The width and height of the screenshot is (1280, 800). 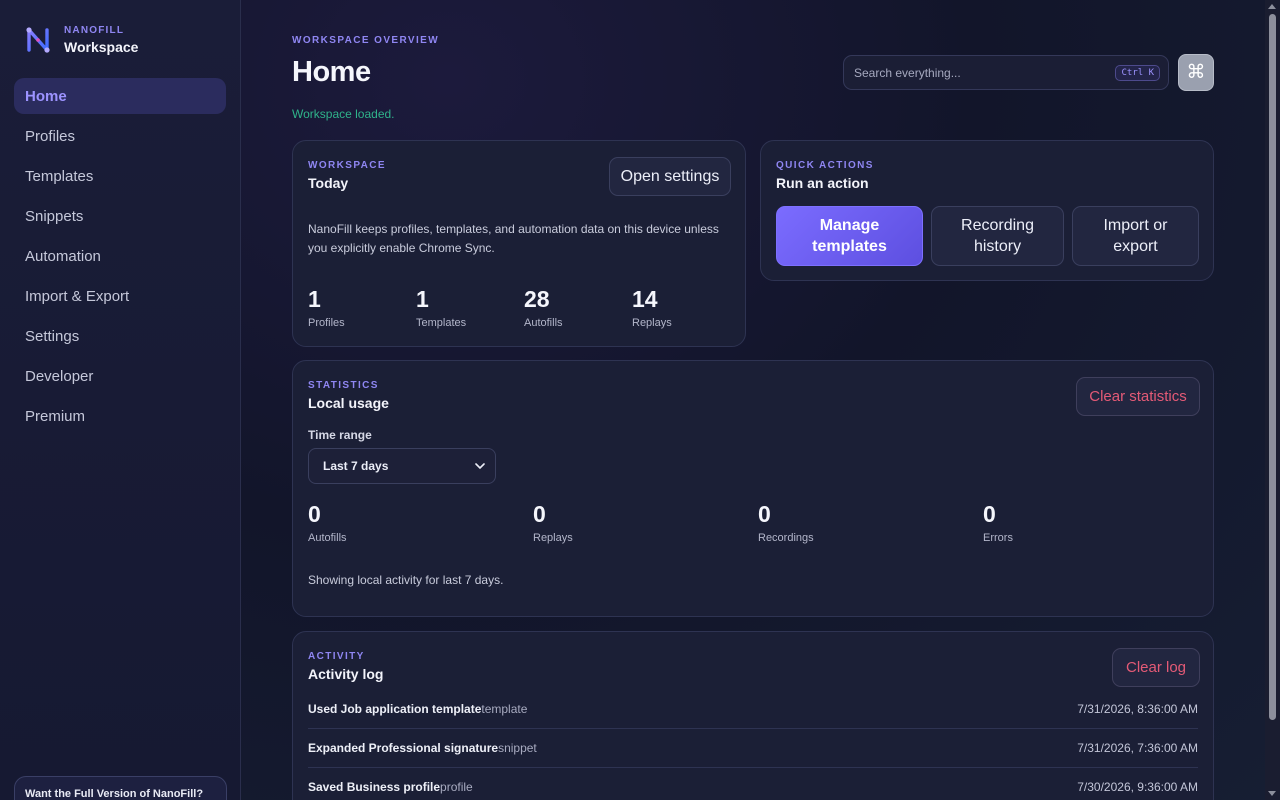 What do you see at coordinates (537, 299) in the screenshot?
I see `stat-value: 28` at bounding box center [537, 299].